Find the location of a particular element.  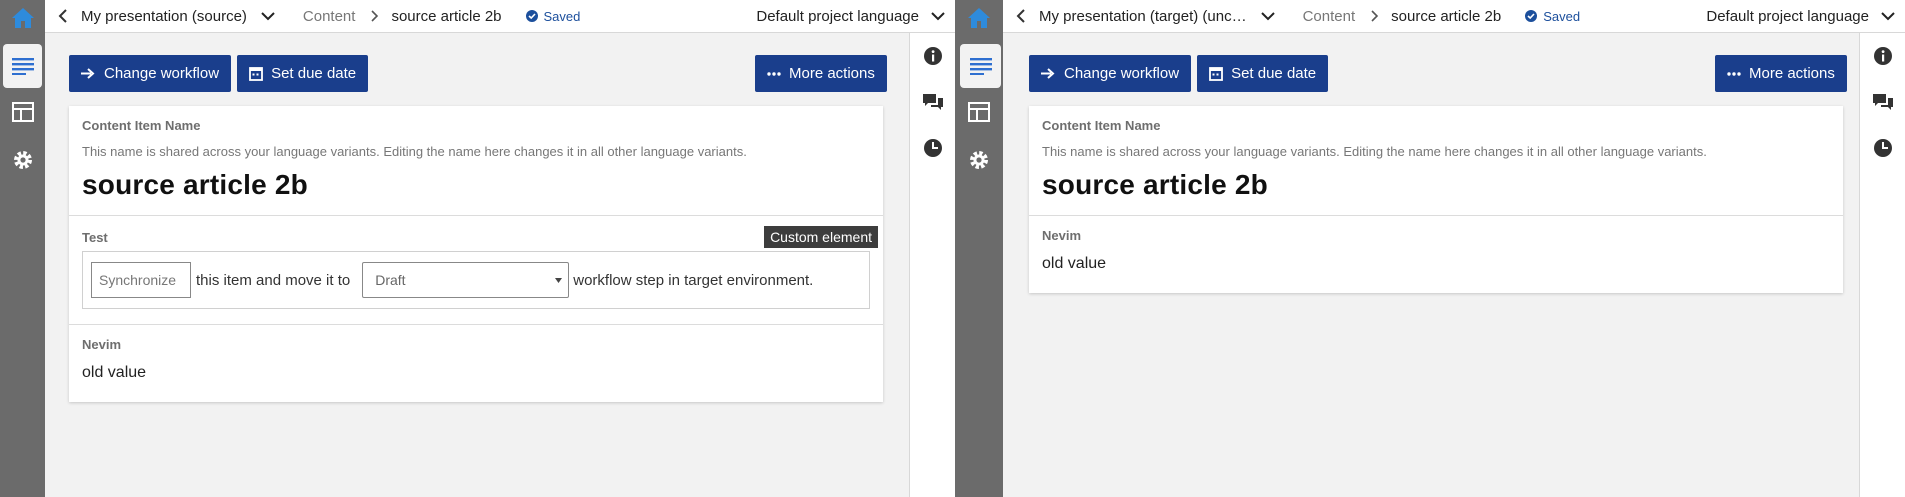

custom-text-end: workflow step in target environment. is located at coordinates (693, 280).